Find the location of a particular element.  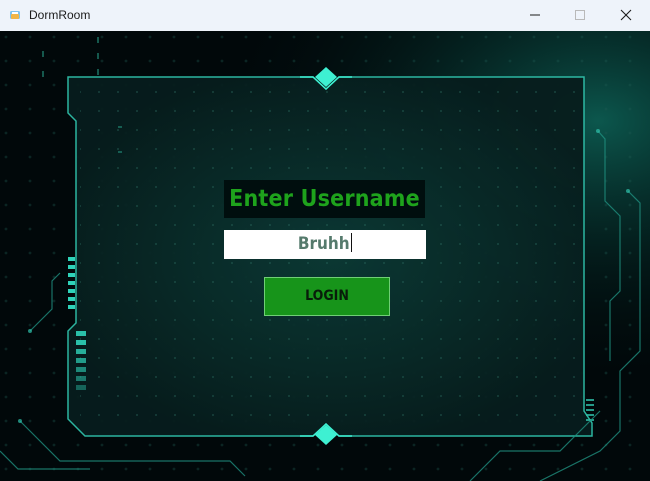

close-button is located at coordinates (626, 15).